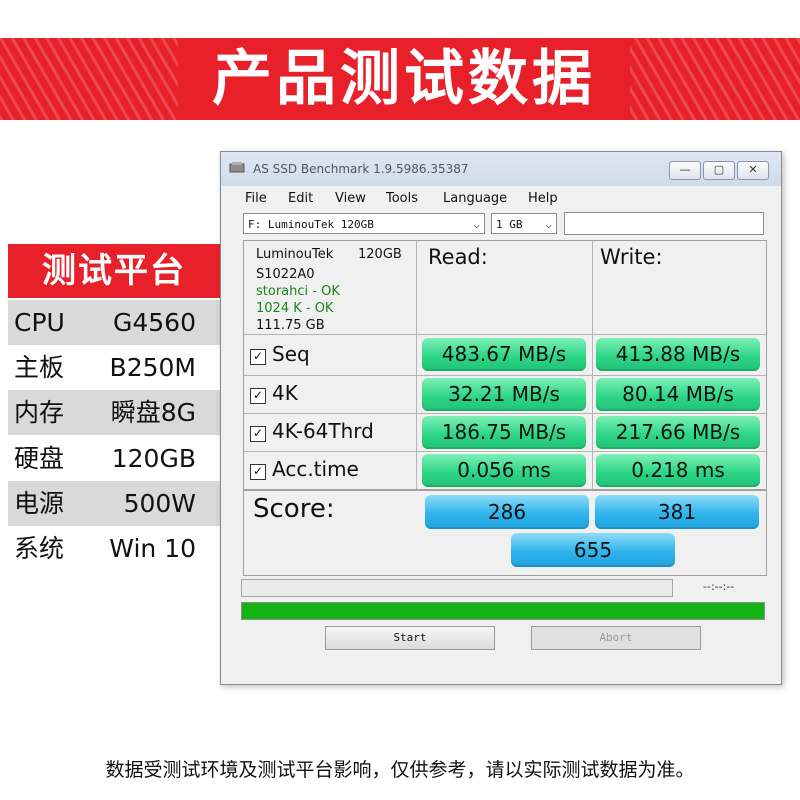 The image size is (800, 800). Describe the element at coordinates (475, 198) in the screenshot. I see `menu-language: Language` at that location.